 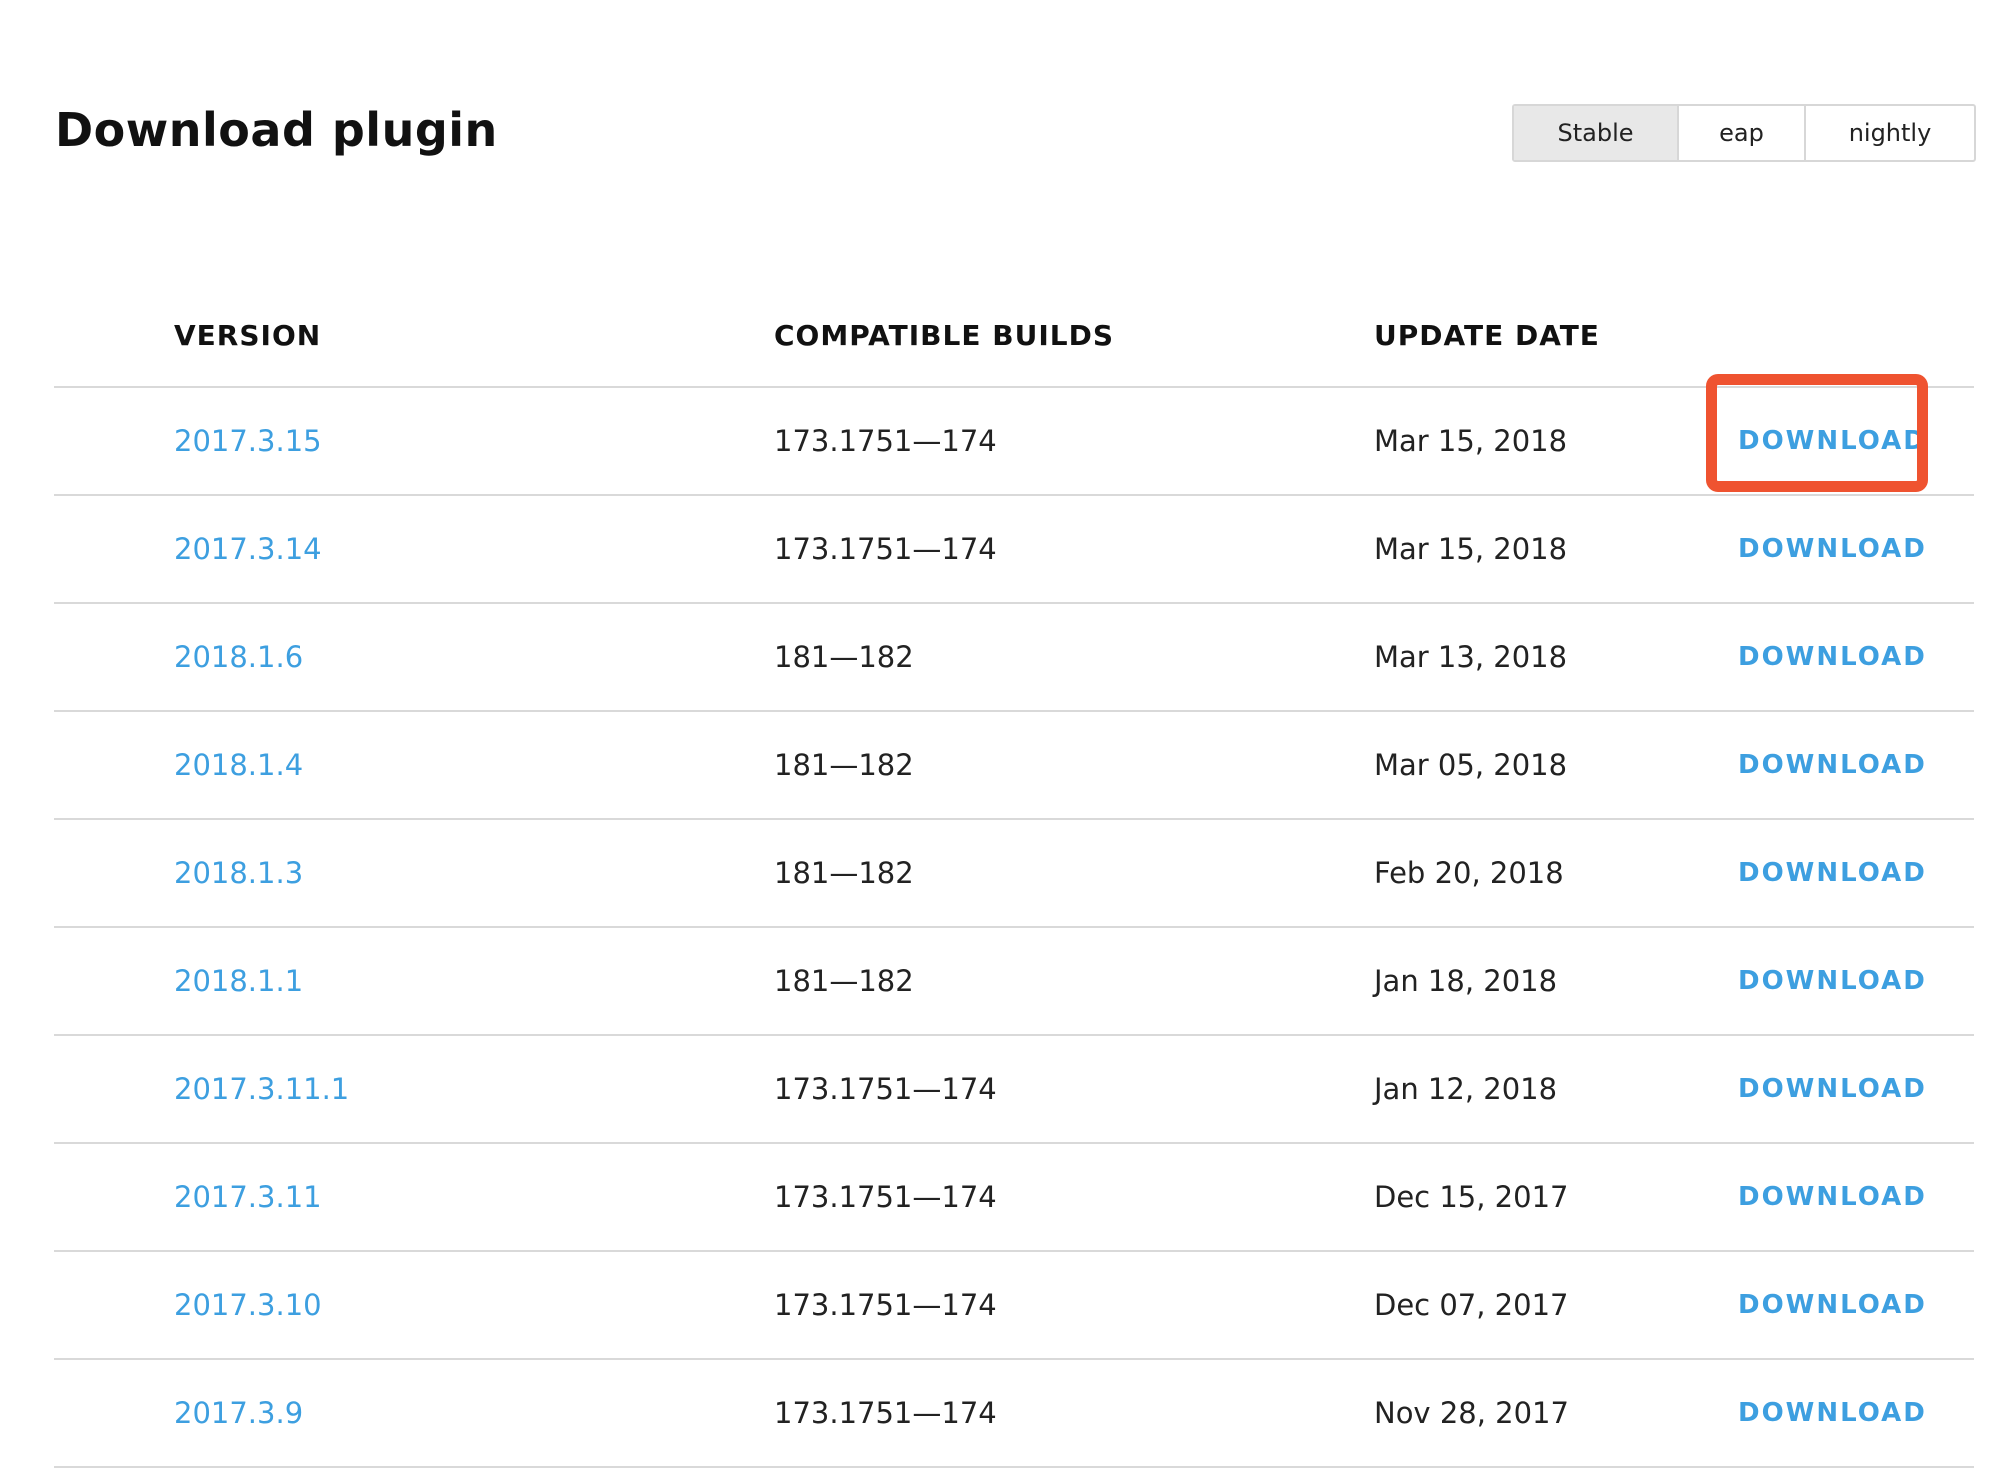 What do you see at coordinates (276, 130) in the screenshot?
I see `page-title: Download plugin` at bounding box center [276, 130].